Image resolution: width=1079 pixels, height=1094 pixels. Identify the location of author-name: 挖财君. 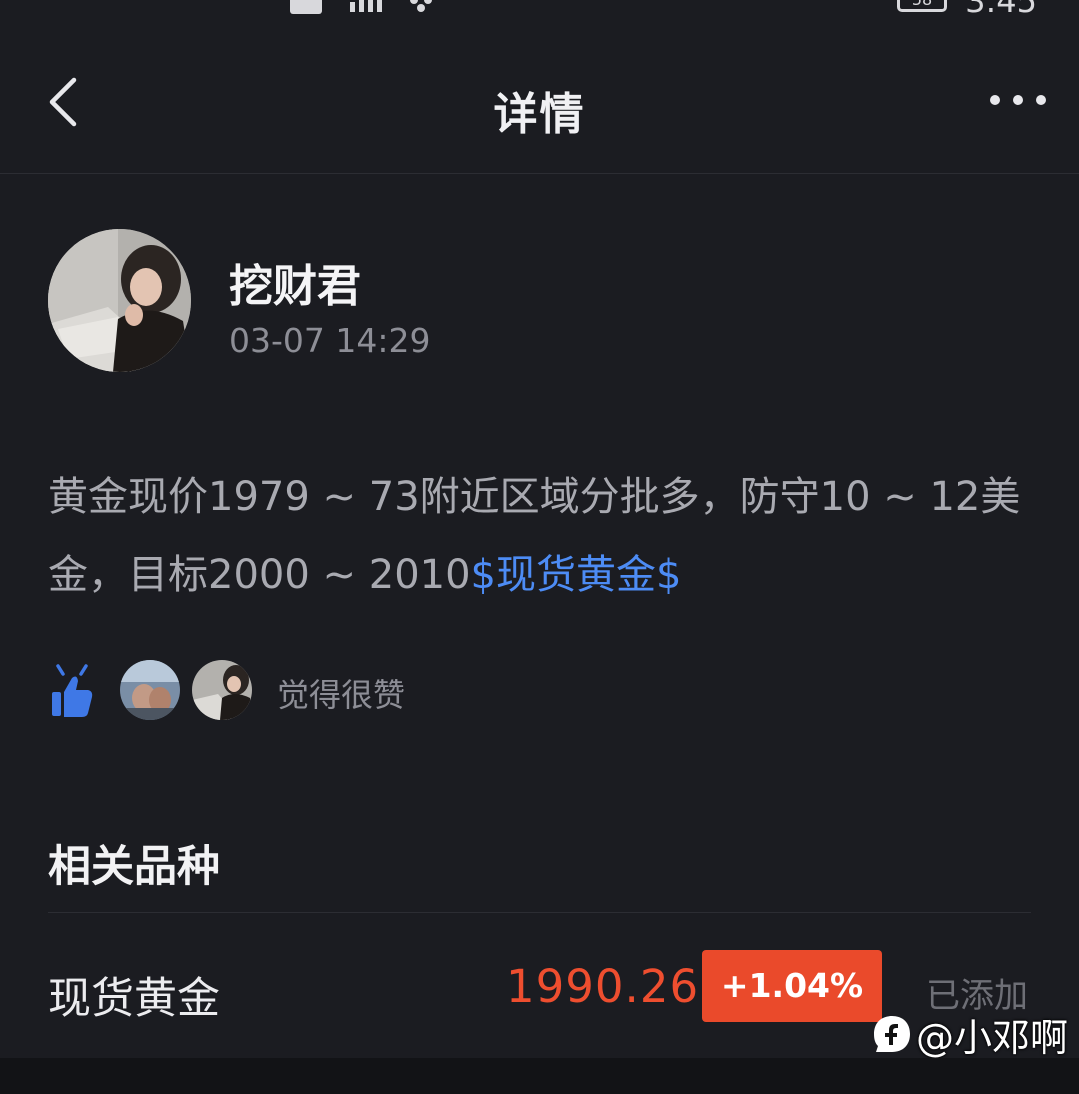
(295, 282).